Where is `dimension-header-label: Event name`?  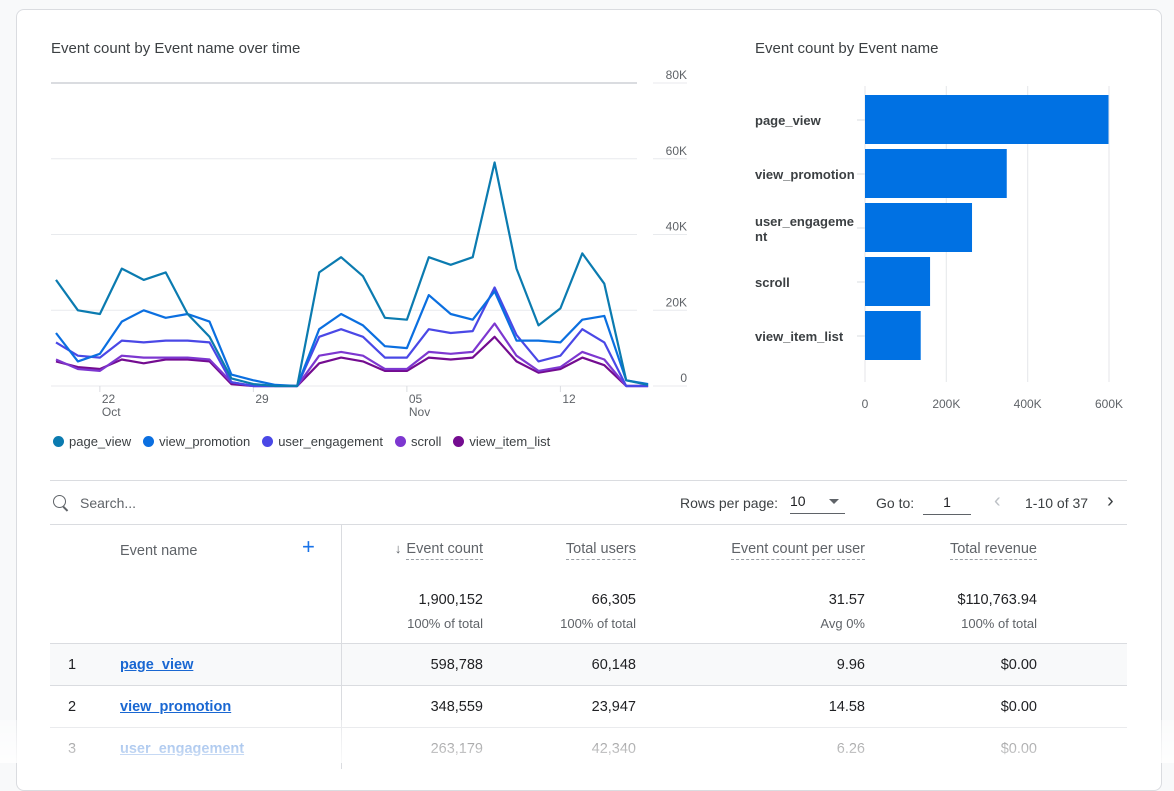 dimension-header-label: Event name is located at coordinates (159, 551).